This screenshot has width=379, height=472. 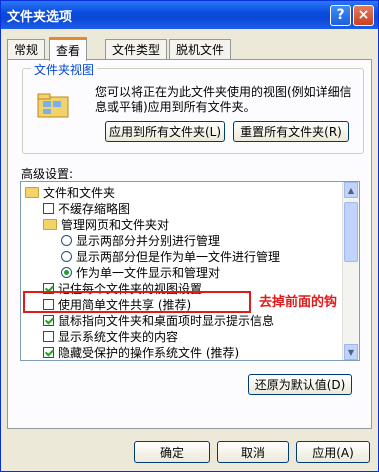 What do you see at coordinates (298, 302) in the screenshot?
I see `annotation-text: 去掉前面的钩` at bounding box center [298, 302].